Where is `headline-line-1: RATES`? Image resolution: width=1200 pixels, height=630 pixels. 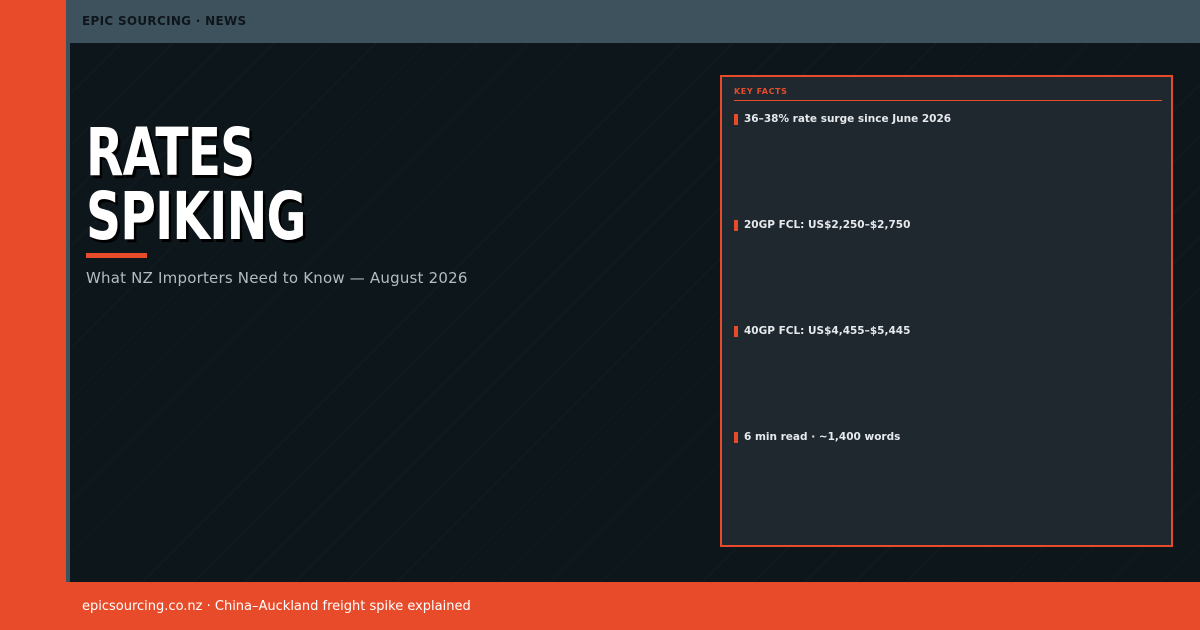 headline-line-1: RATES is located at coordinates (170, 152).